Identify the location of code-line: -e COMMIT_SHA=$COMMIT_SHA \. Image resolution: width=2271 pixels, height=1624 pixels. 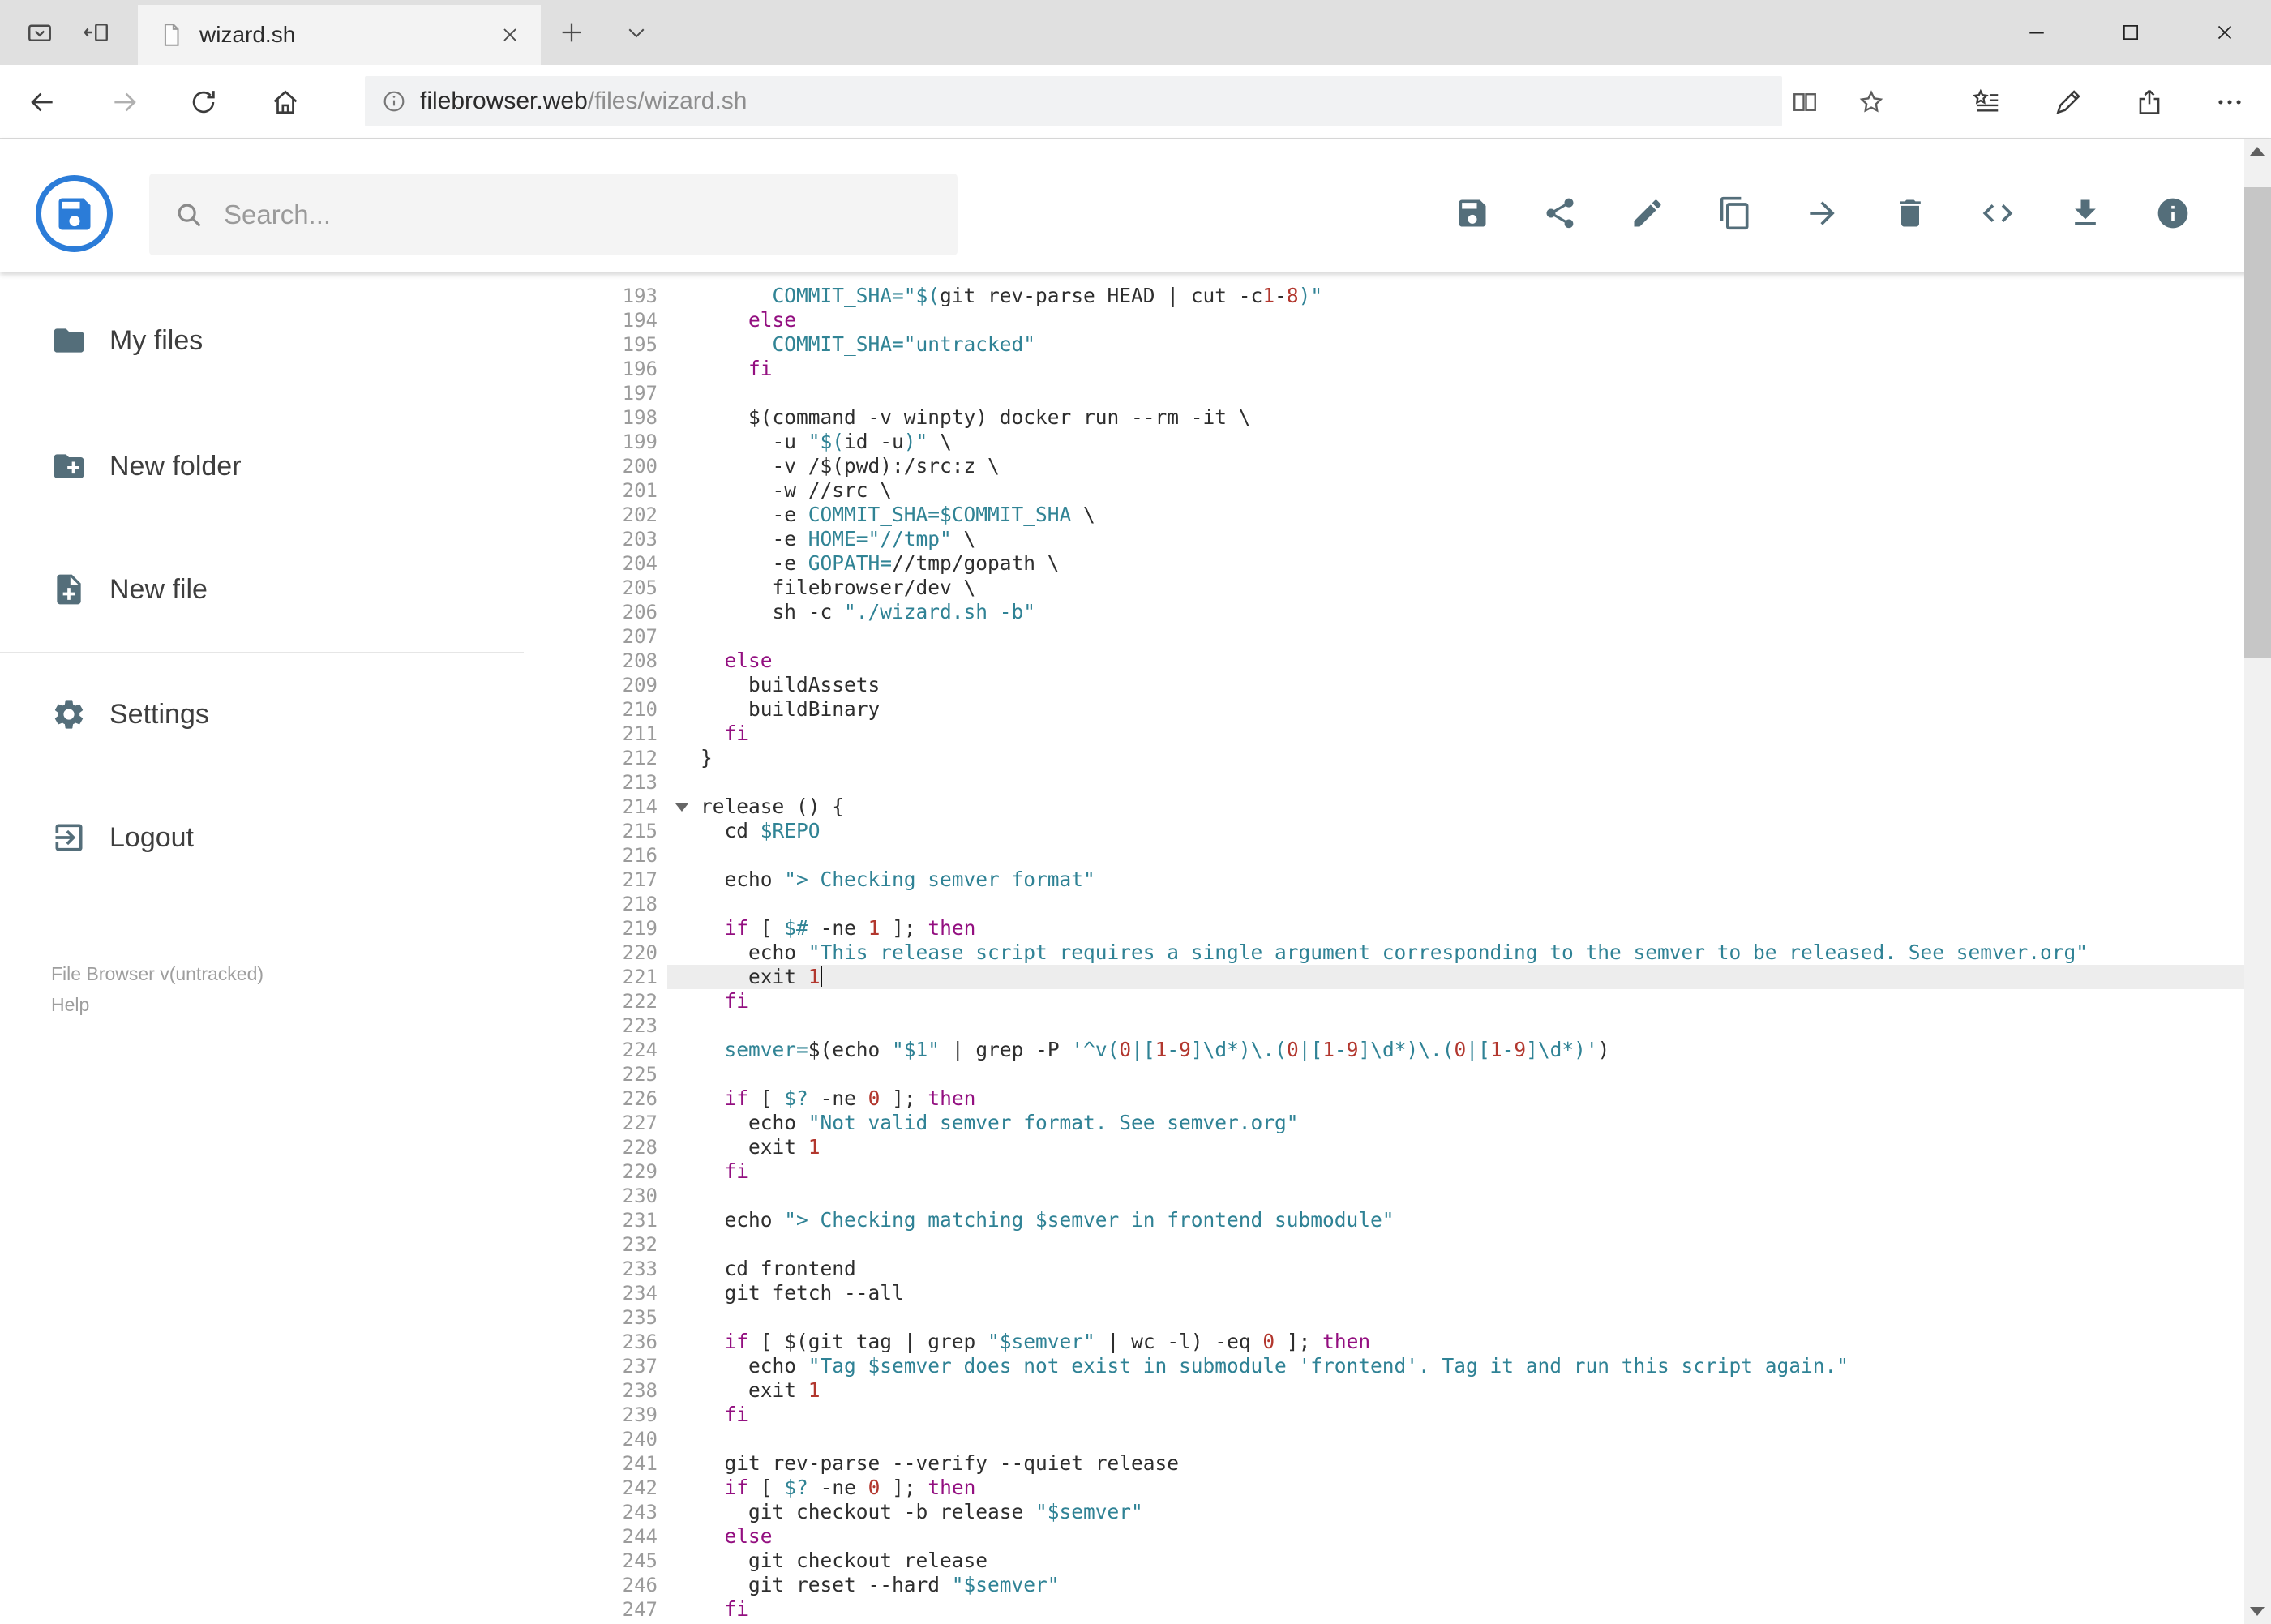
(1455, 515).